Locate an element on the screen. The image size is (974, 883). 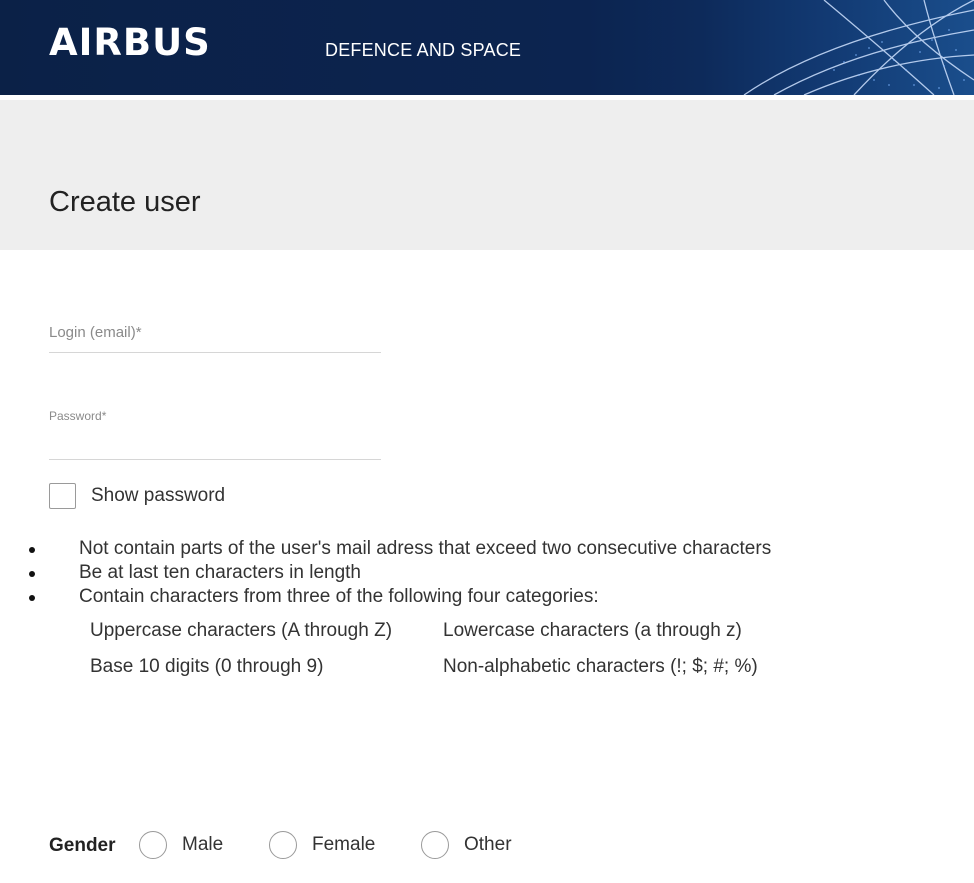
globe-graphic-icon is located at coordinates (858, 47).